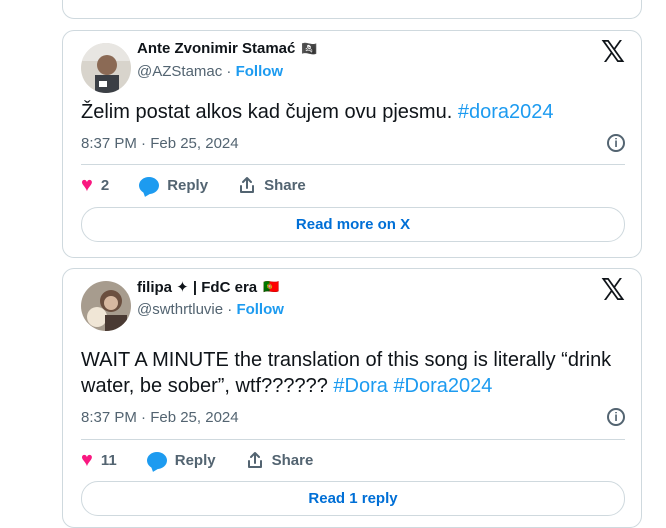  Describe the element at coordinates (442, 386) in the screenshot. I see `hashtag-link: #Dora2024` at that location.